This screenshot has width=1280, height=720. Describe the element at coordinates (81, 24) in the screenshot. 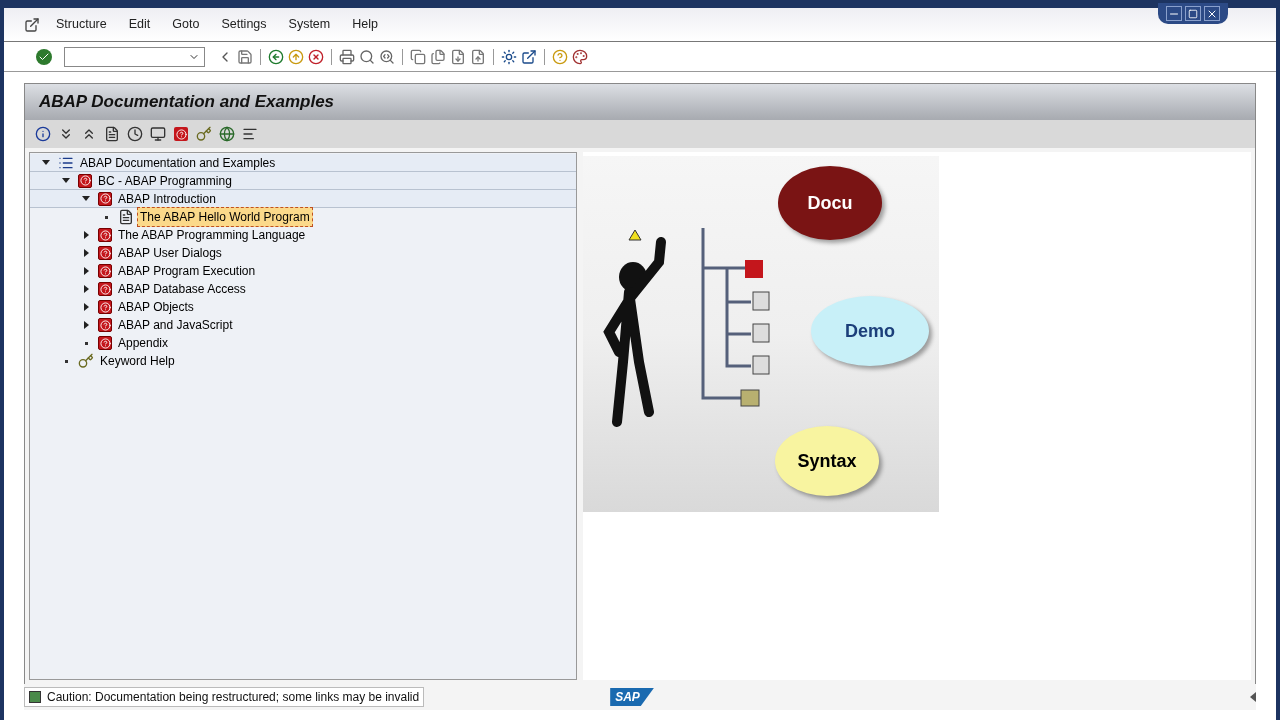

I see `menu-item: Structure` at that location.